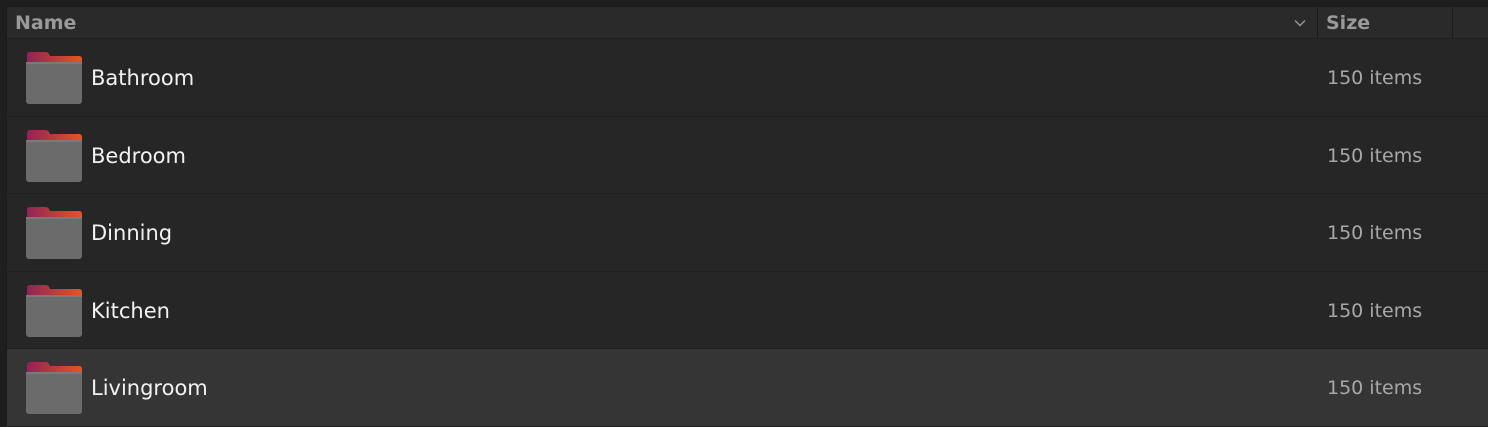  I want to click on file-name: Dinning, so click(132, 233).